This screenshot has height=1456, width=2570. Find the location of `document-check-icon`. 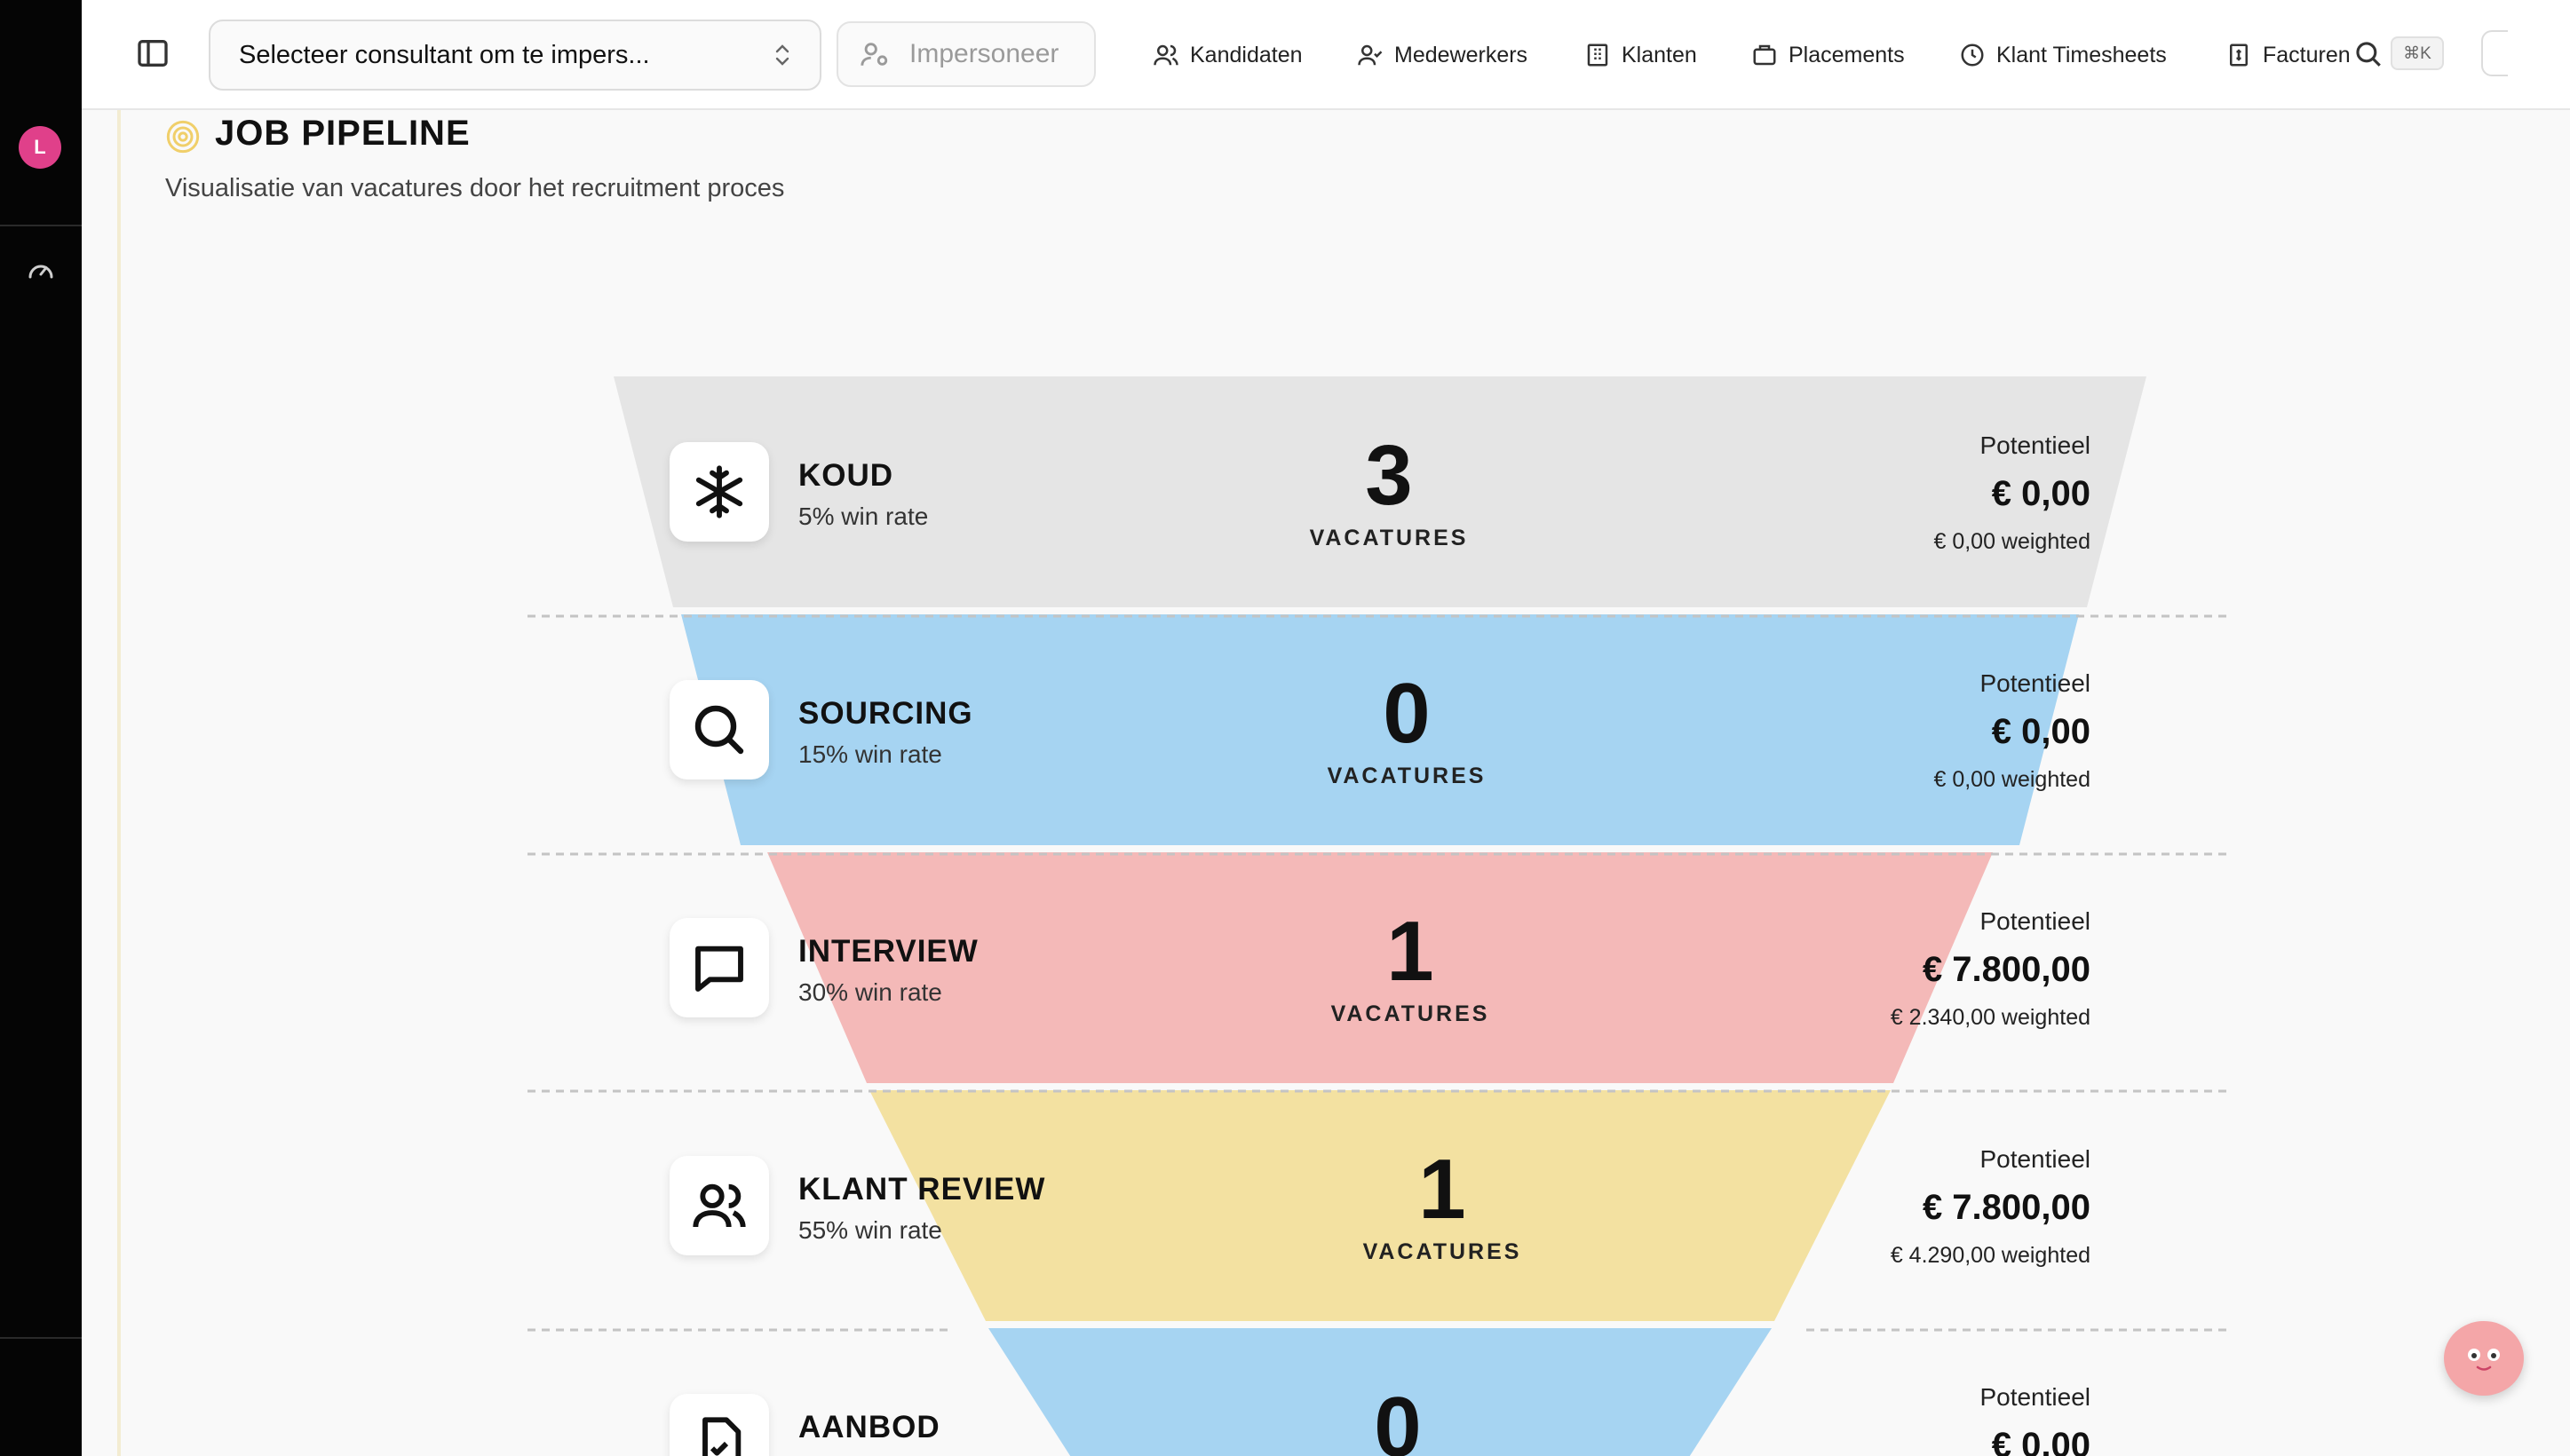

document-check-icon is located at coordinates (722, 1436).